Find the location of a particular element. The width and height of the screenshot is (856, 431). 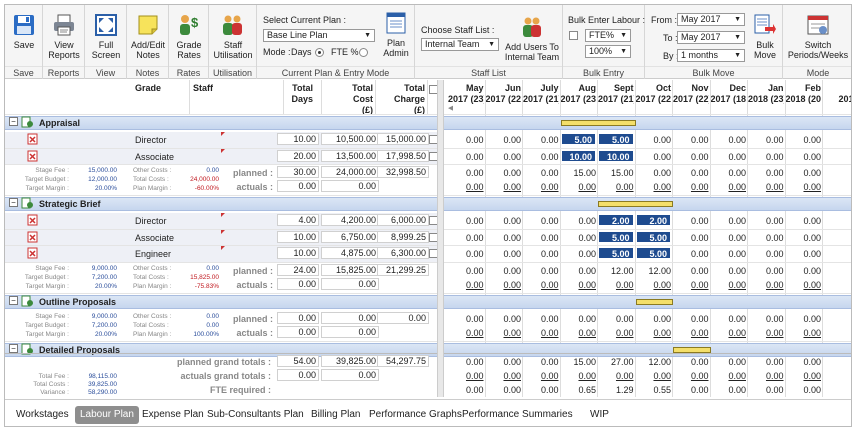

tab-workstages: Workstages is located at coordinates (42, 415).